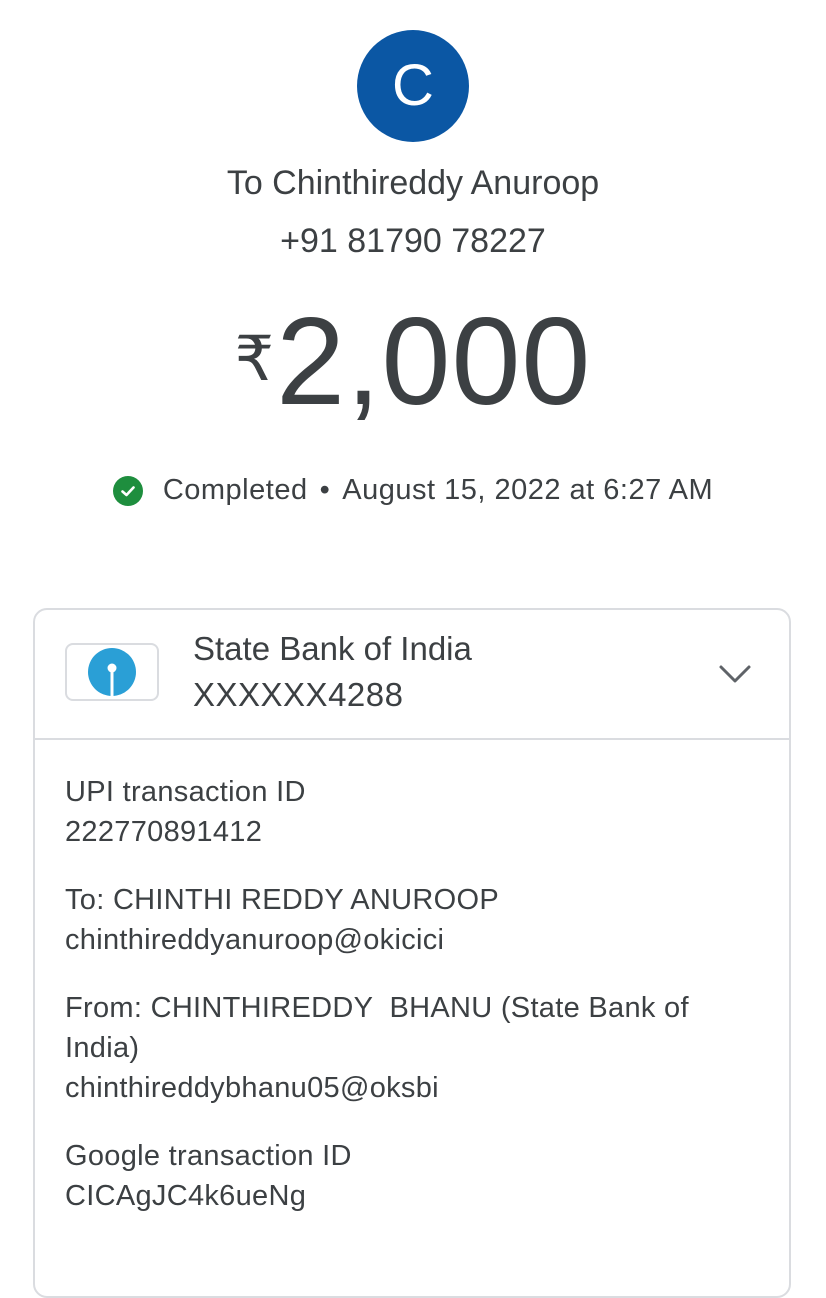 This screenshot has width=826, height=1298. Describe the element at coordinates (252, 1088) in the screenshot. I see `payer-upi-id: chinthireddybhanu05@oksbi` at that location.